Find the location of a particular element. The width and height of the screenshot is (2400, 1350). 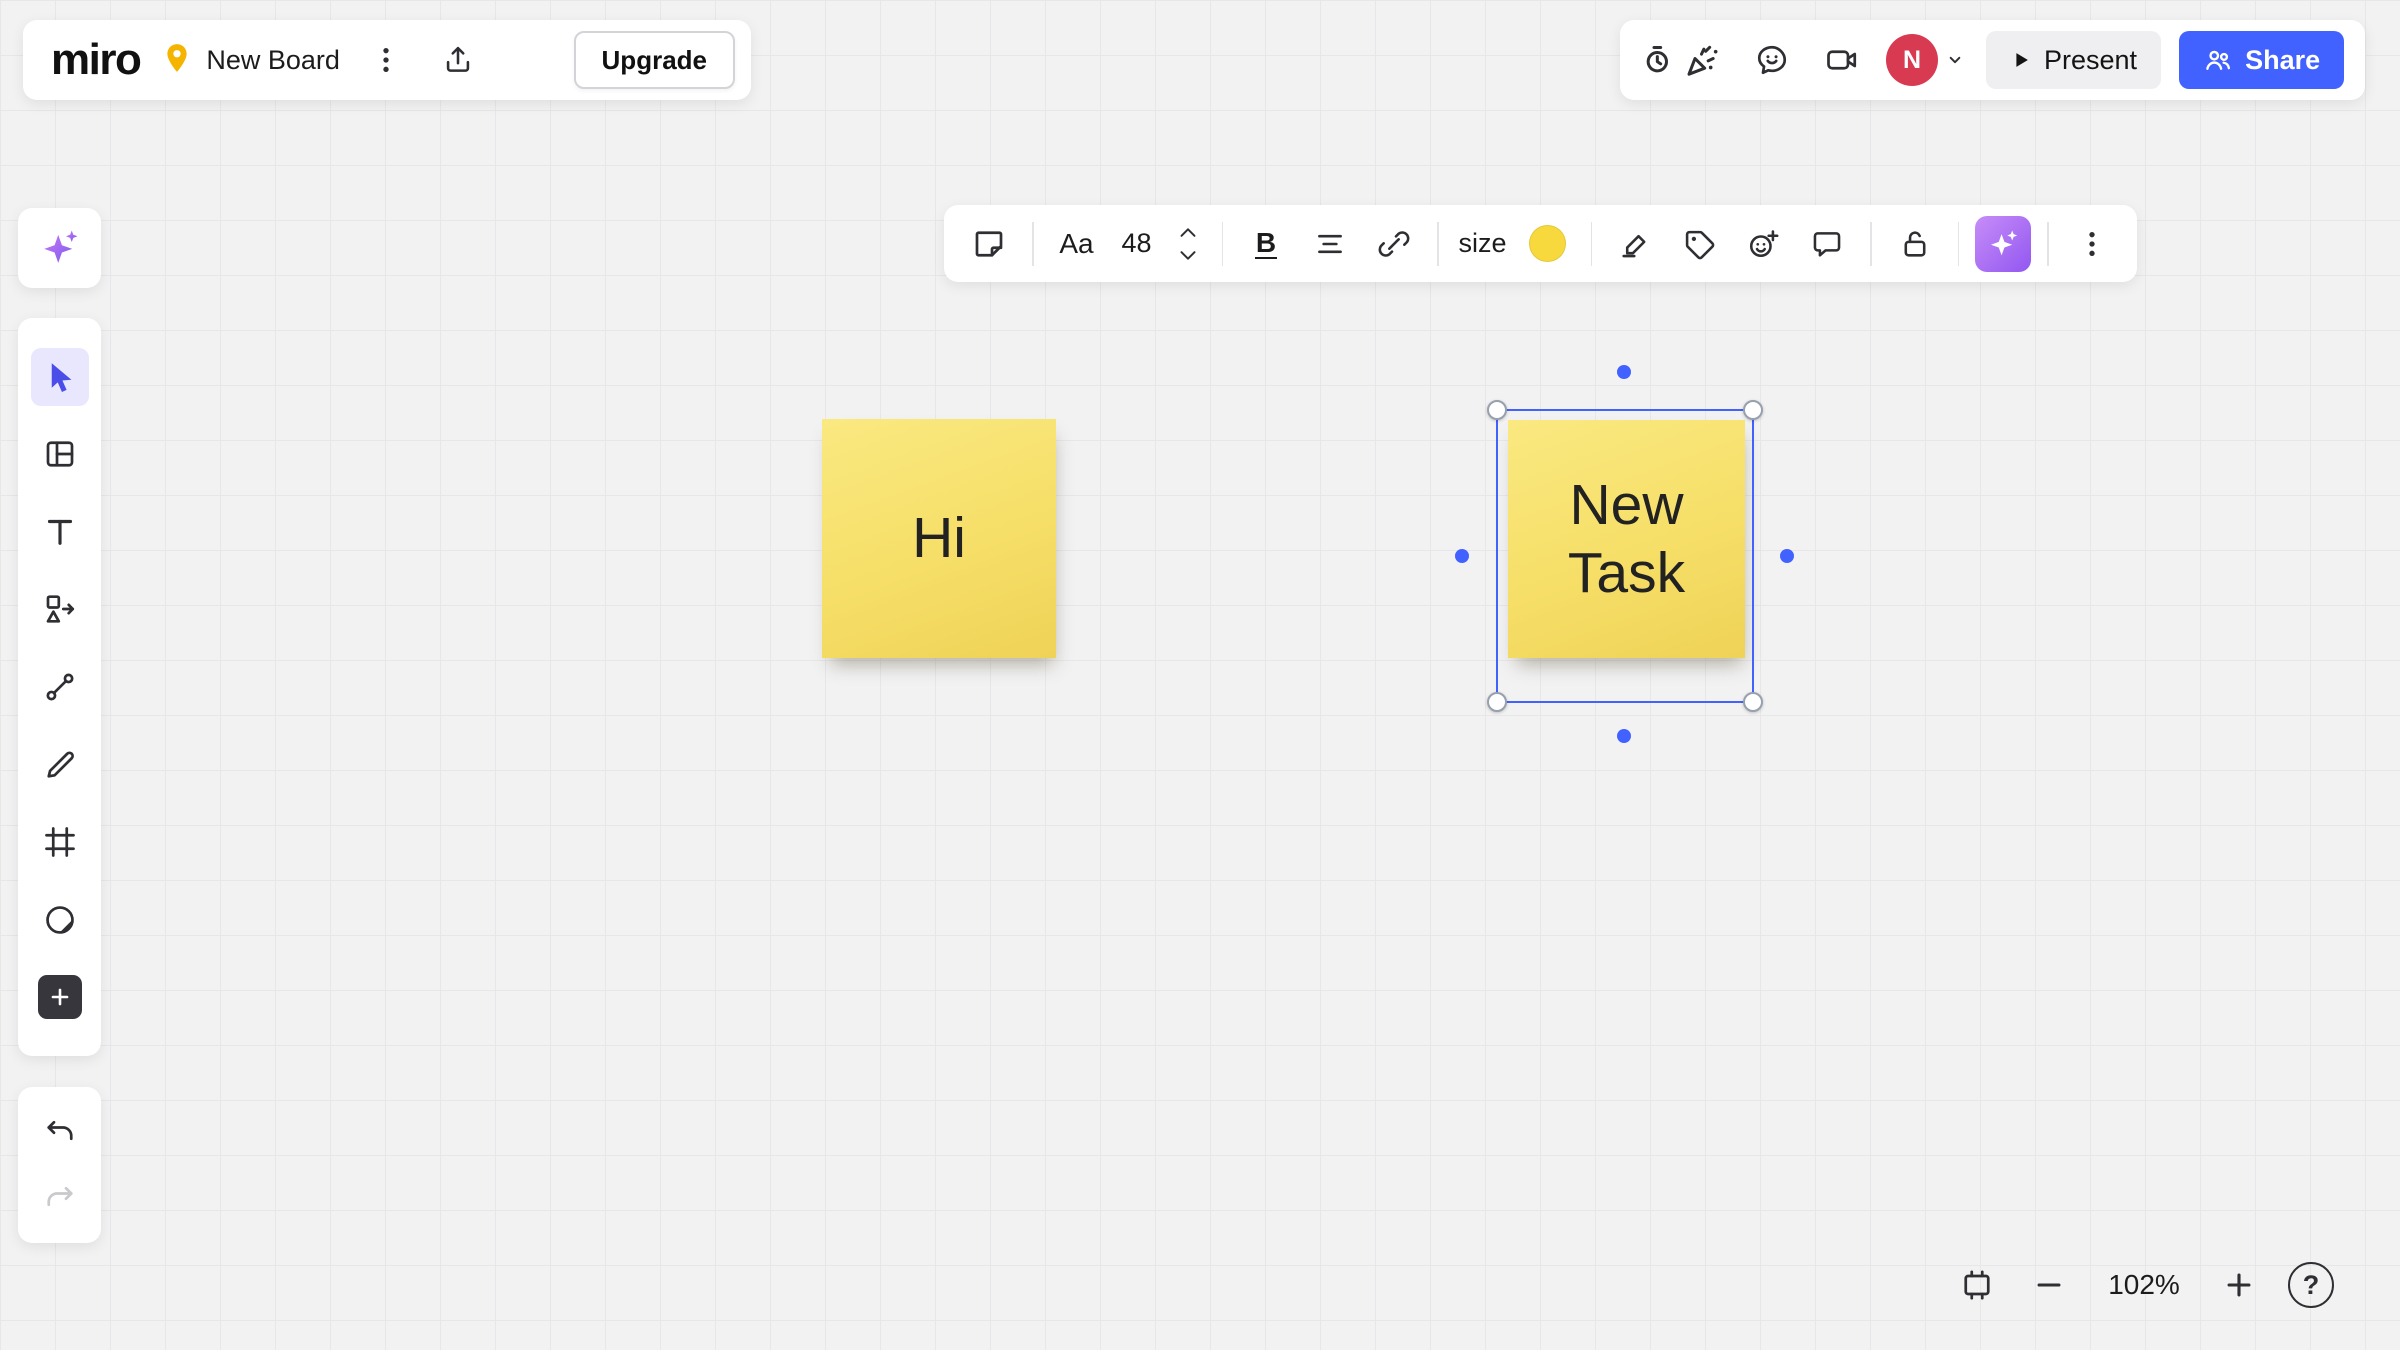

zoom-in-button is located at coordinates (2239, 1285).